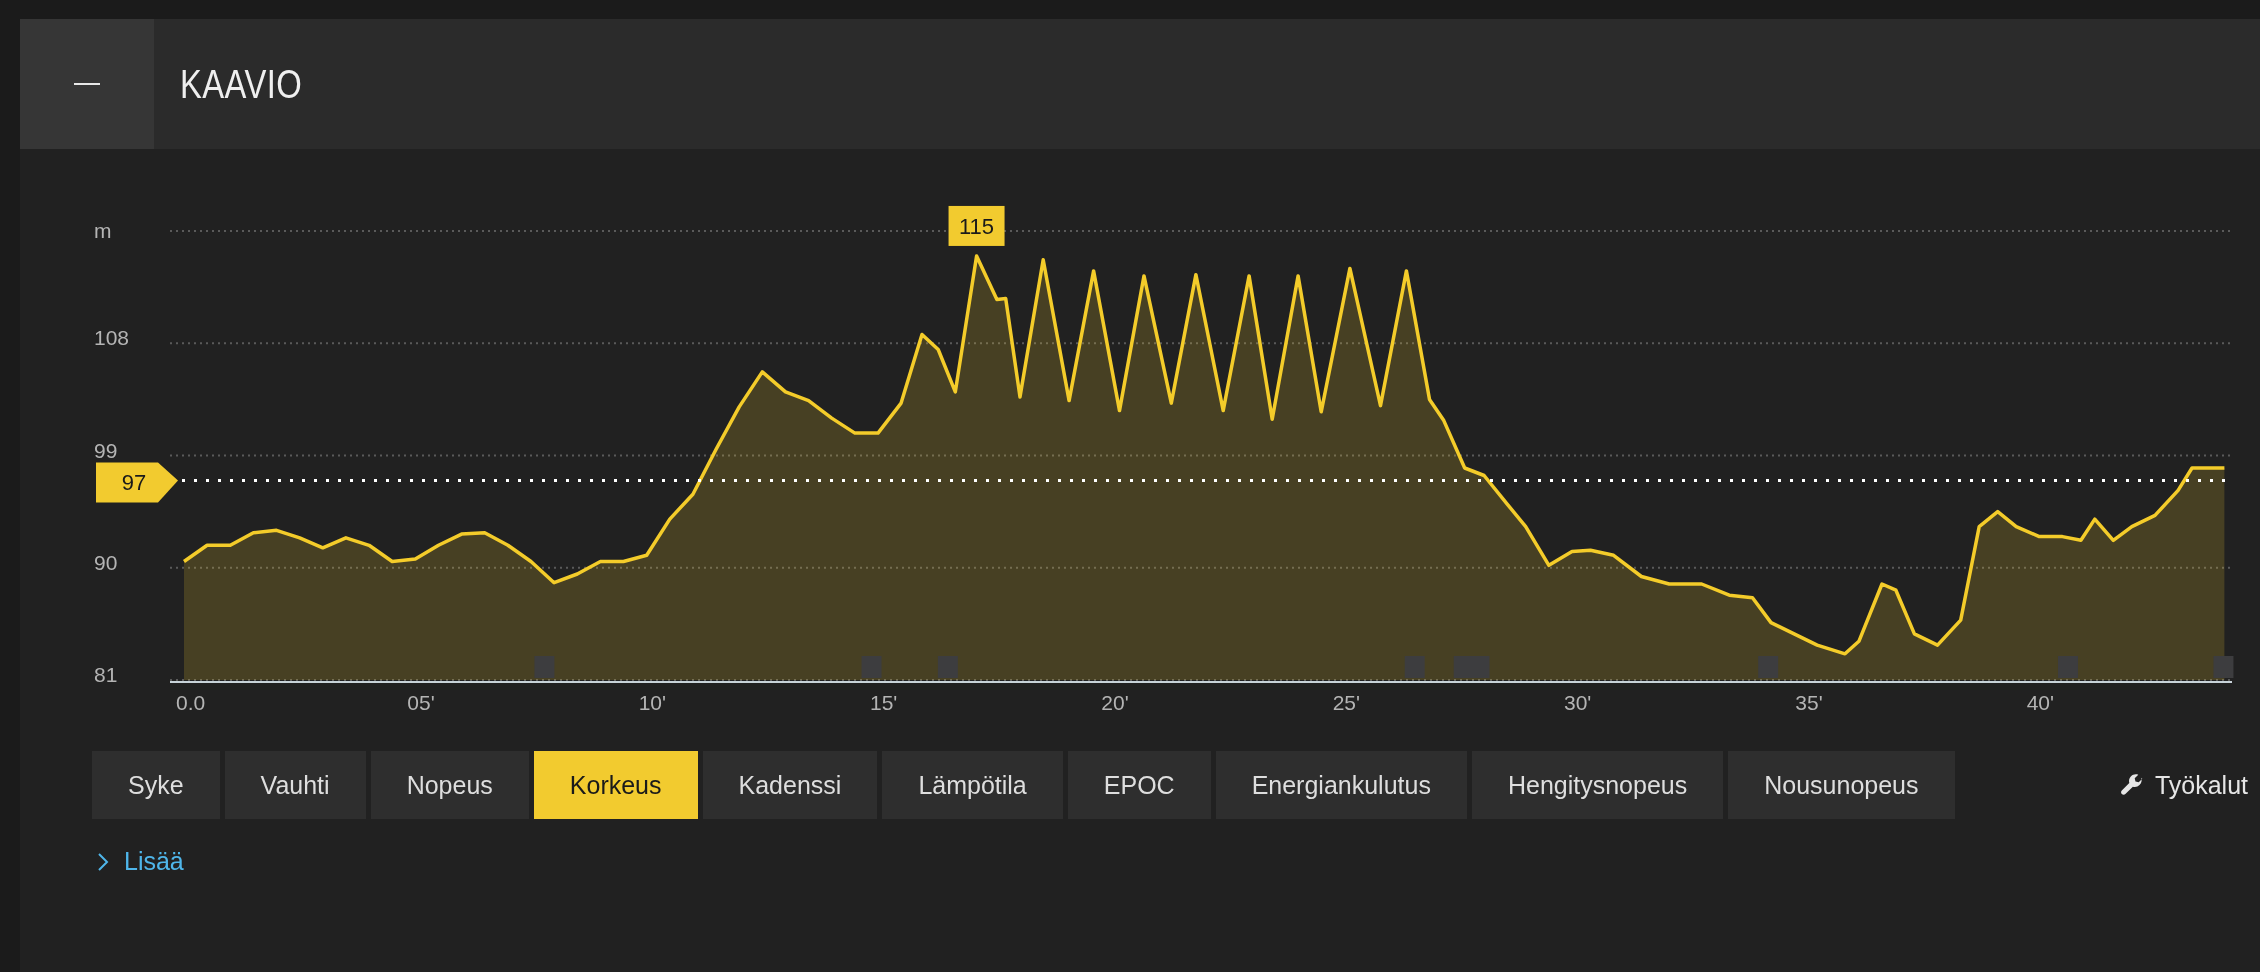 Image resolution: width=2260 pixels, height=972 pixels. What do you see at coordinates (884, 702) in the screenshot?
I see `x-axis-label: 15'` at bounding box center [884, 702].